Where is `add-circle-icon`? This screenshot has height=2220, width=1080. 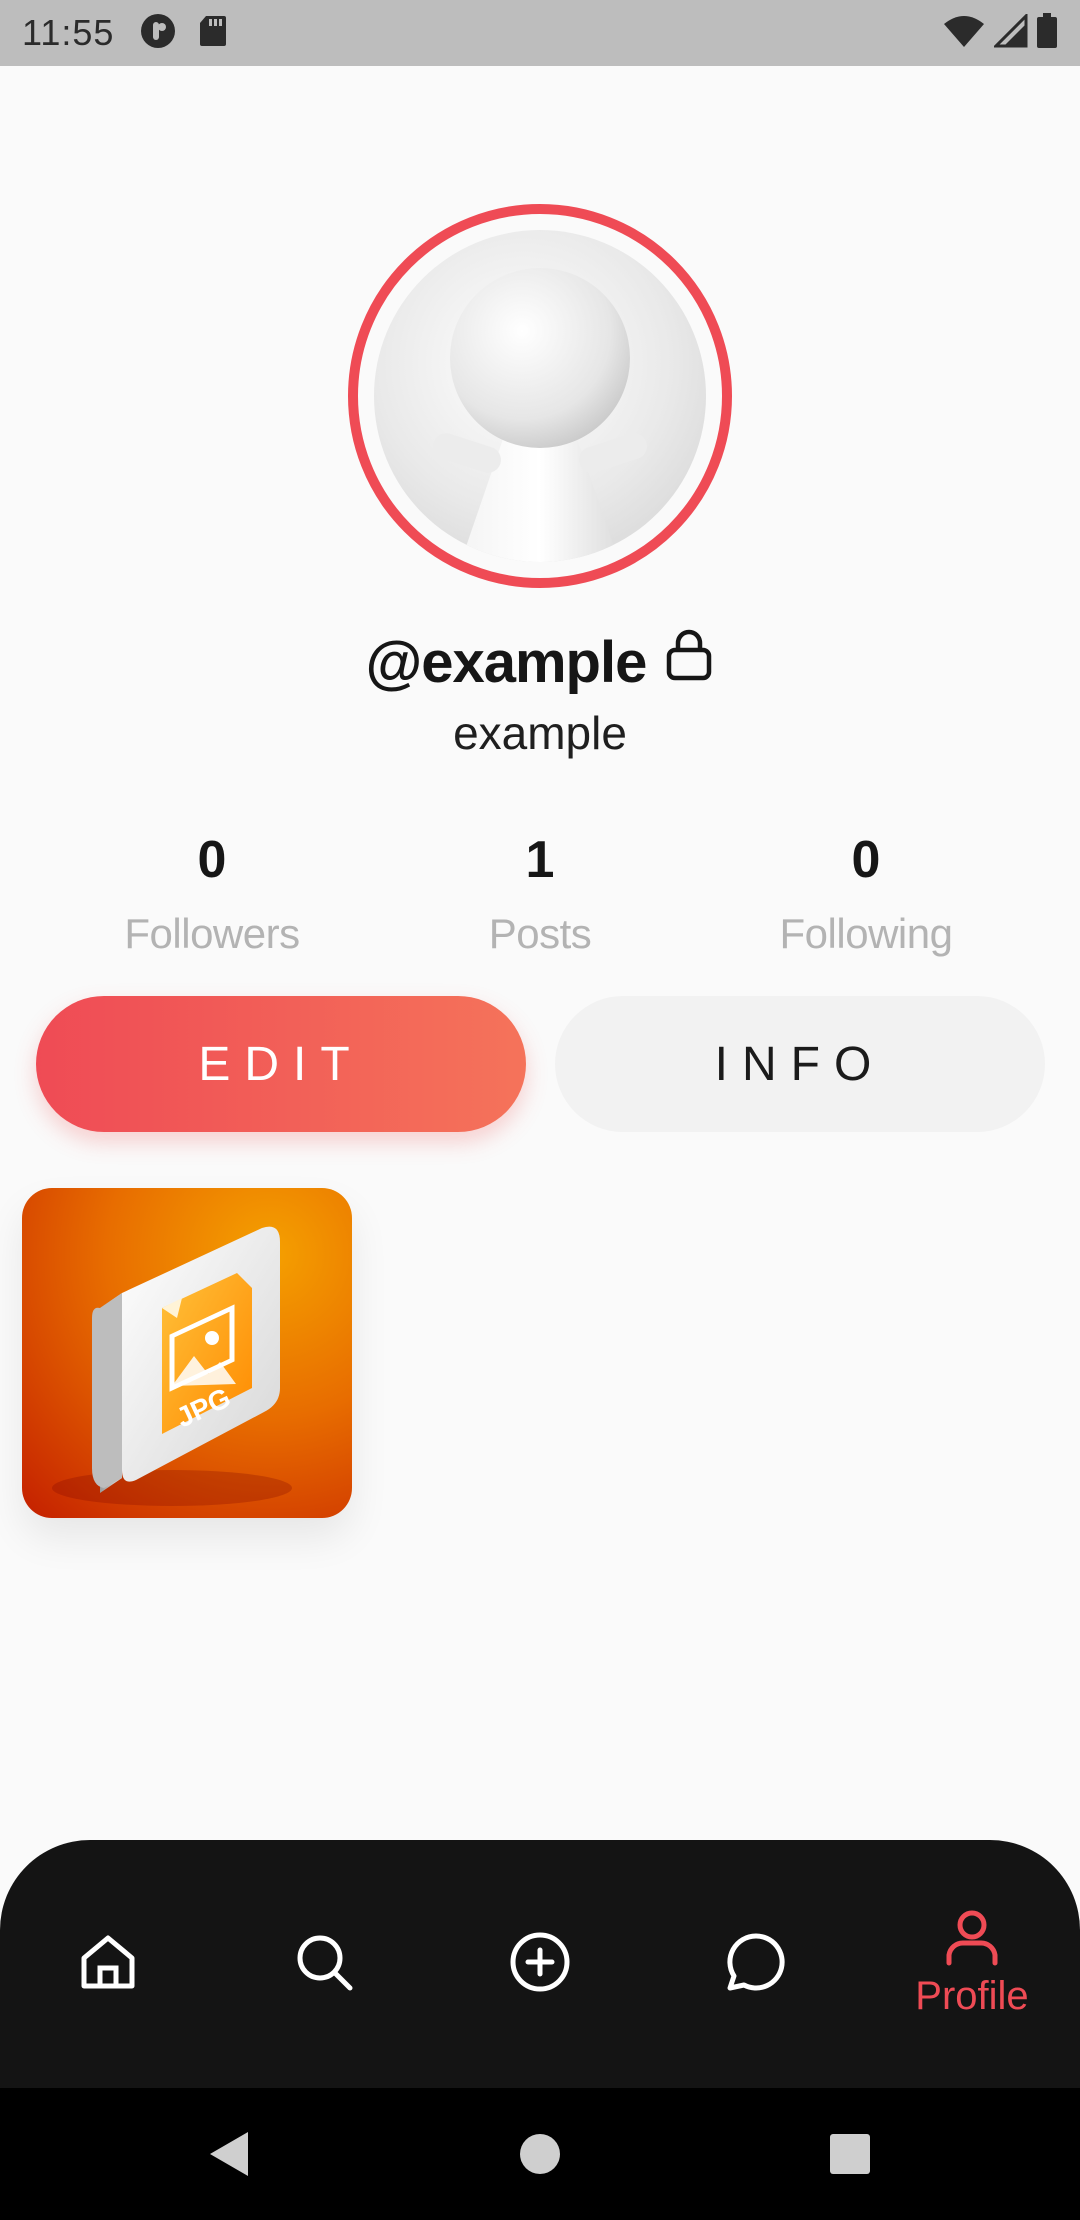
add-circle-icon is located at coordinates (540, 1964).